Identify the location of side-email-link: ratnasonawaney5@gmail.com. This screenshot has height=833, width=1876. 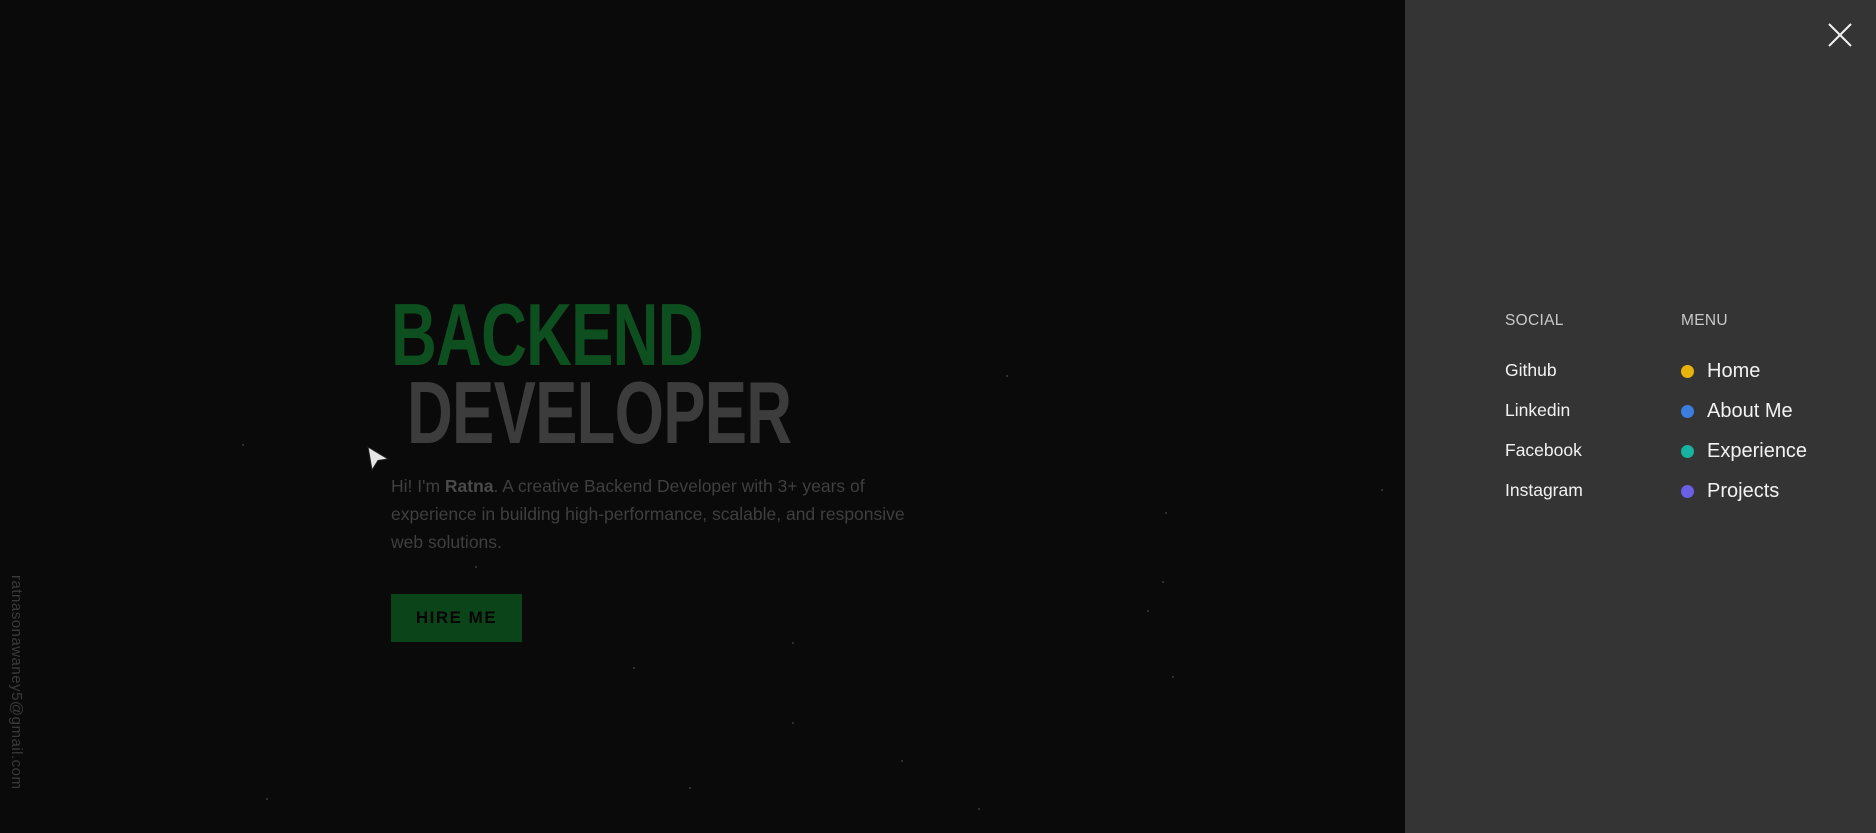
(16, 682).